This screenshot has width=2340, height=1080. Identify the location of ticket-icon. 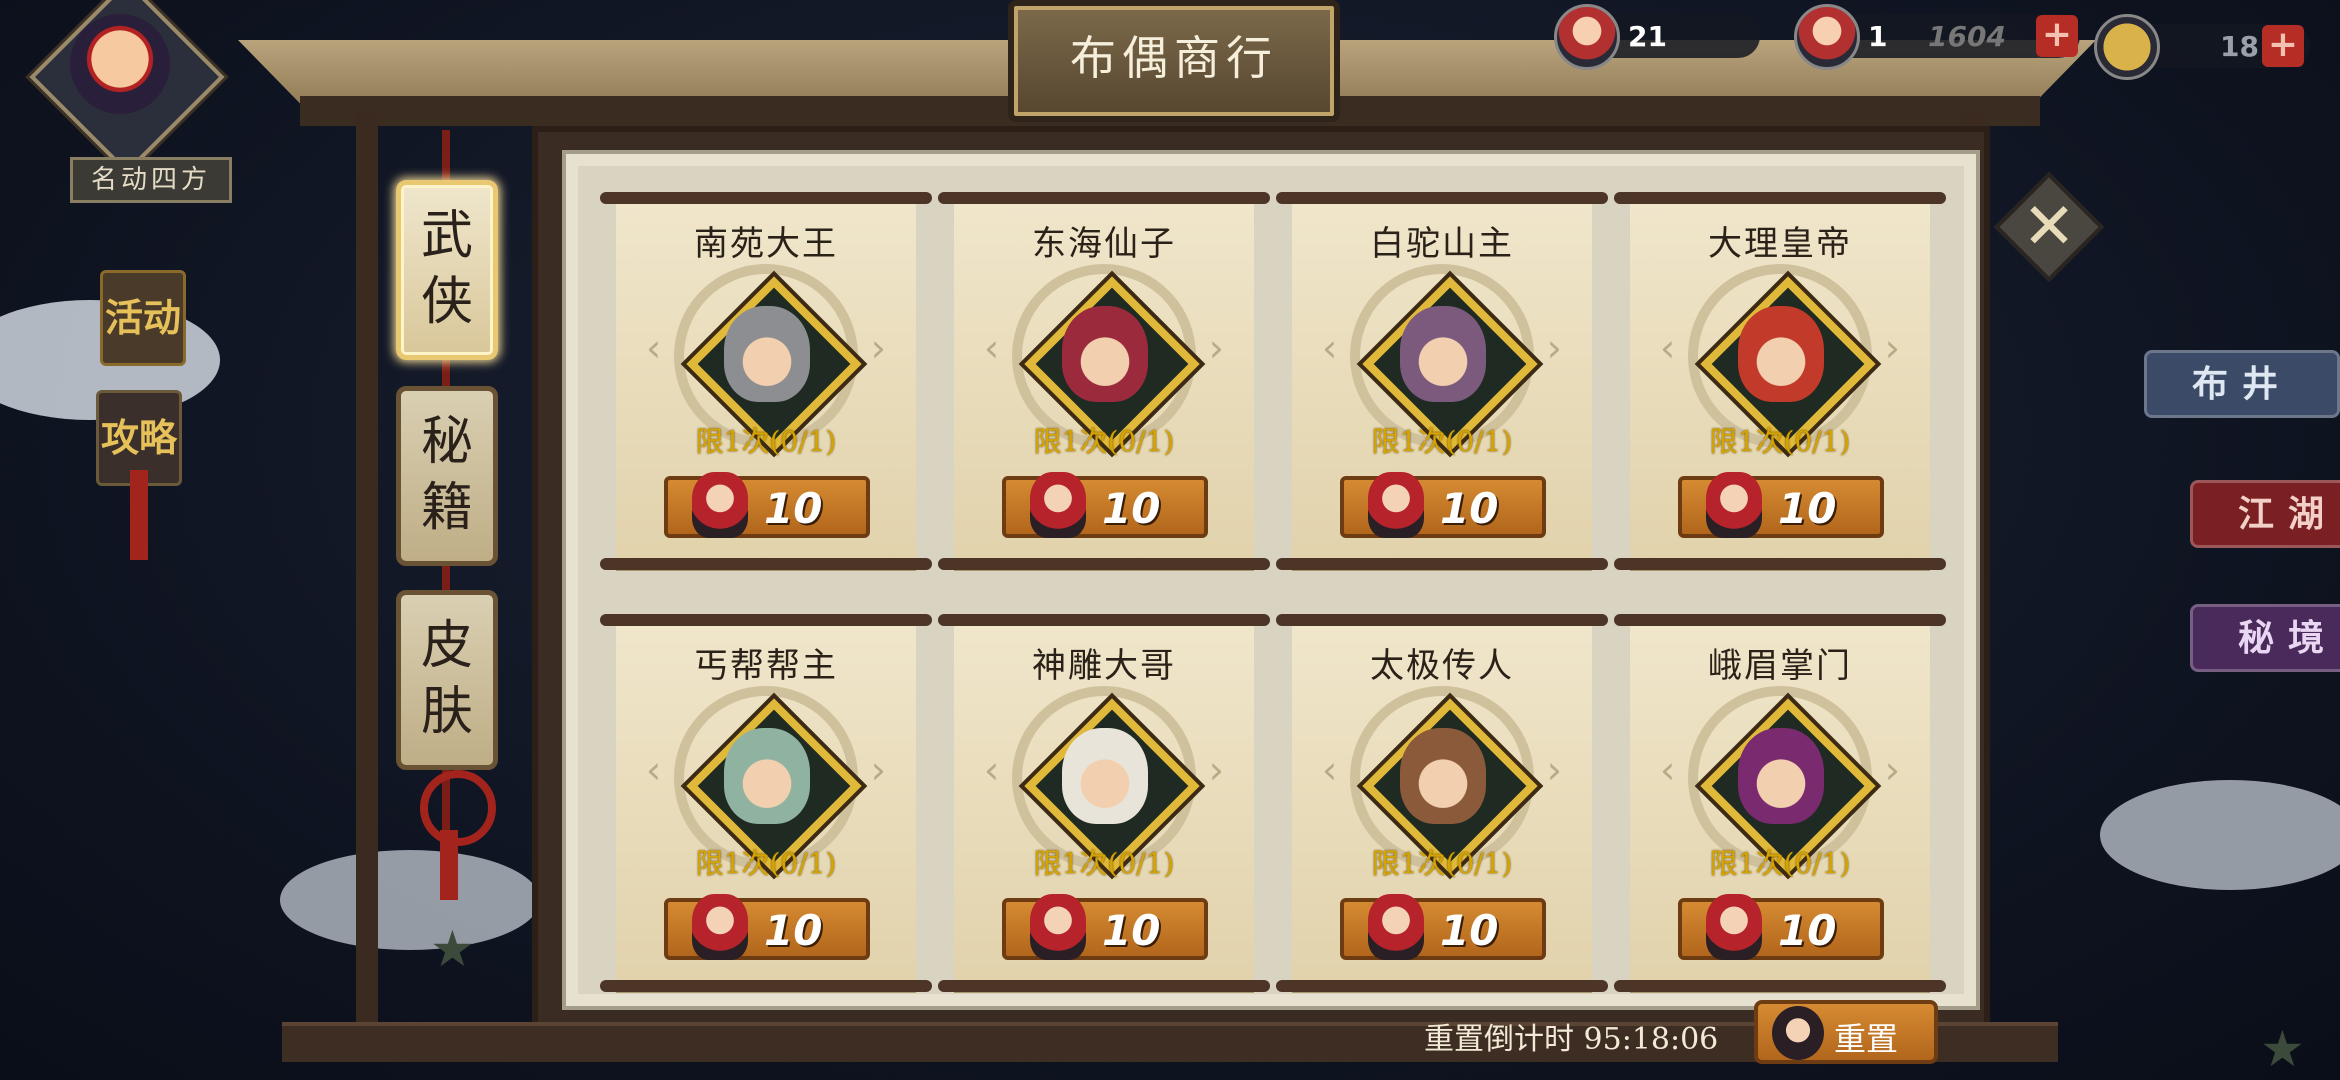
(1827, 37).